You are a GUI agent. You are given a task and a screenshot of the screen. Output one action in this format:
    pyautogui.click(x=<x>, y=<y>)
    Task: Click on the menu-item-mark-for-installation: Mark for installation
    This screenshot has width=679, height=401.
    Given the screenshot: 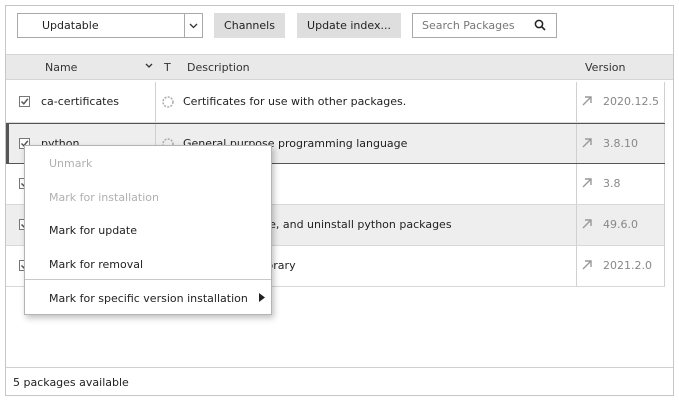 What is the action you would take?
    pyautogui.click(x=104, y=197)
    